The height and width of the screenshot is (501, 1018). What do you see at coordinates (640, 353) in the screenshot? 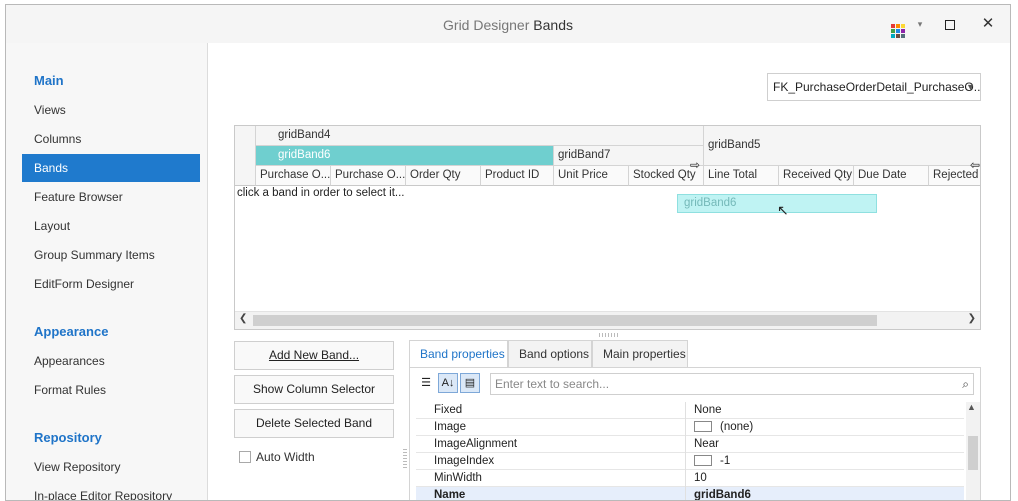
I see `tab-main-properties: Main properties` at bounding box center [640, 353].